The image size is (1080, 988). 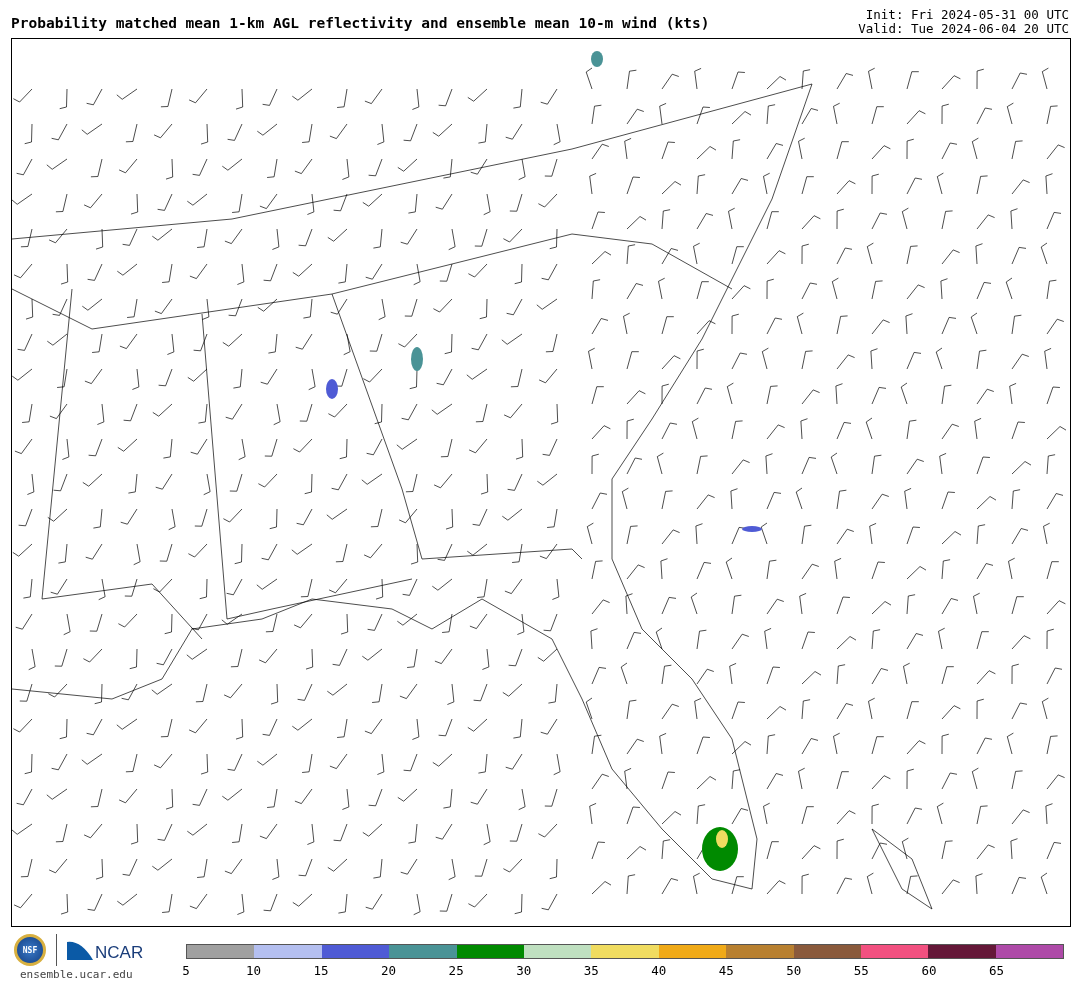 What do you see at coordinates (524, 970) in the screenshot?
I see `tick-label: 30` at bounding box center [524, 970].